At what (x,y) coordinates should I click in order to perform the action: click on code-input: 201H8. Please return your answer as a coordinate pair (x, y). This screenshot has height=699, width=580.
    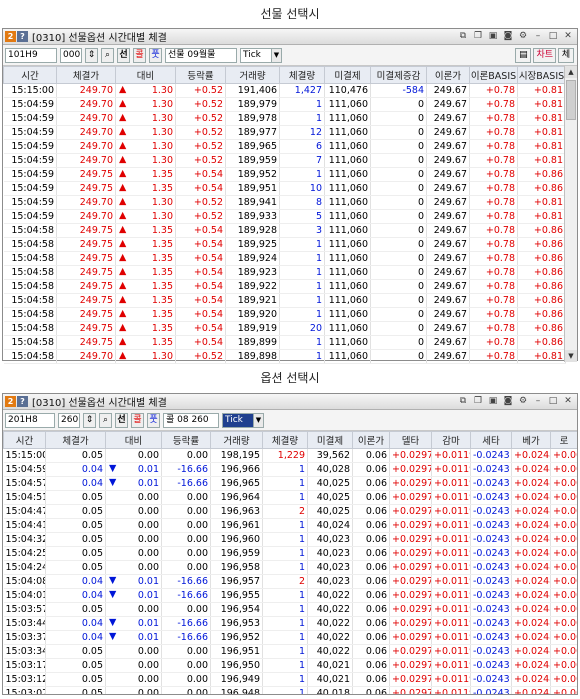
    Looking at the image, I should click on (30, 420).